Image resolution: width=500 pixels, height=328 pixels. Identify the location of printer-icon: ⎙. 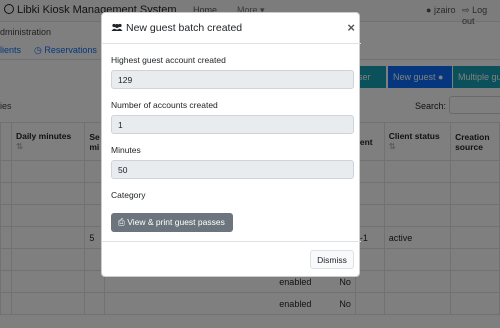
(121, 222).